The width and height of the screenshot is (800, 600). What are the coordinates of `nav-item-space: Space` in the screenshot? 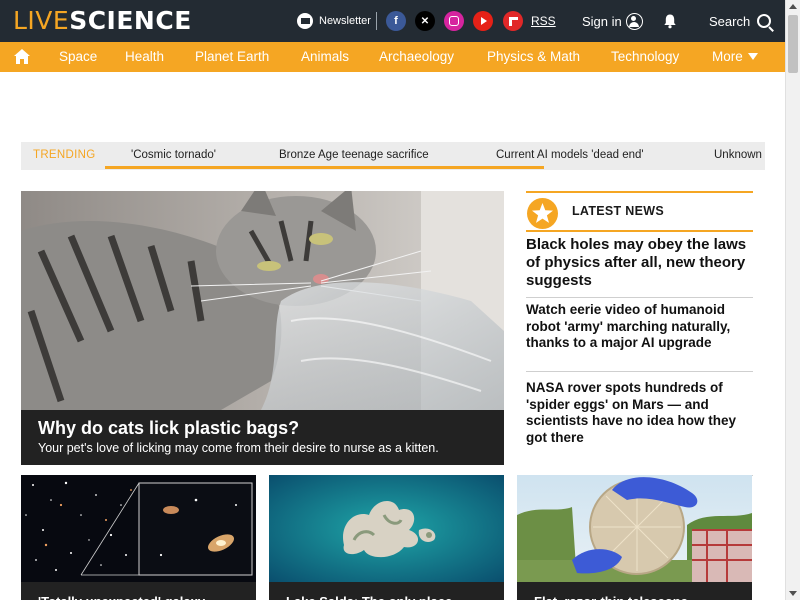 It's located at (78, 57).